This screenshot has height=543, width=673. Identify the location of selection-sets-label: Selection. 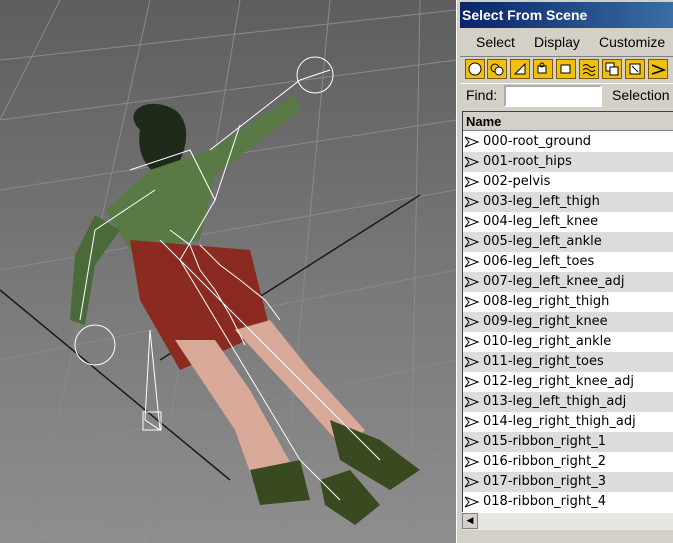
(641, 95).